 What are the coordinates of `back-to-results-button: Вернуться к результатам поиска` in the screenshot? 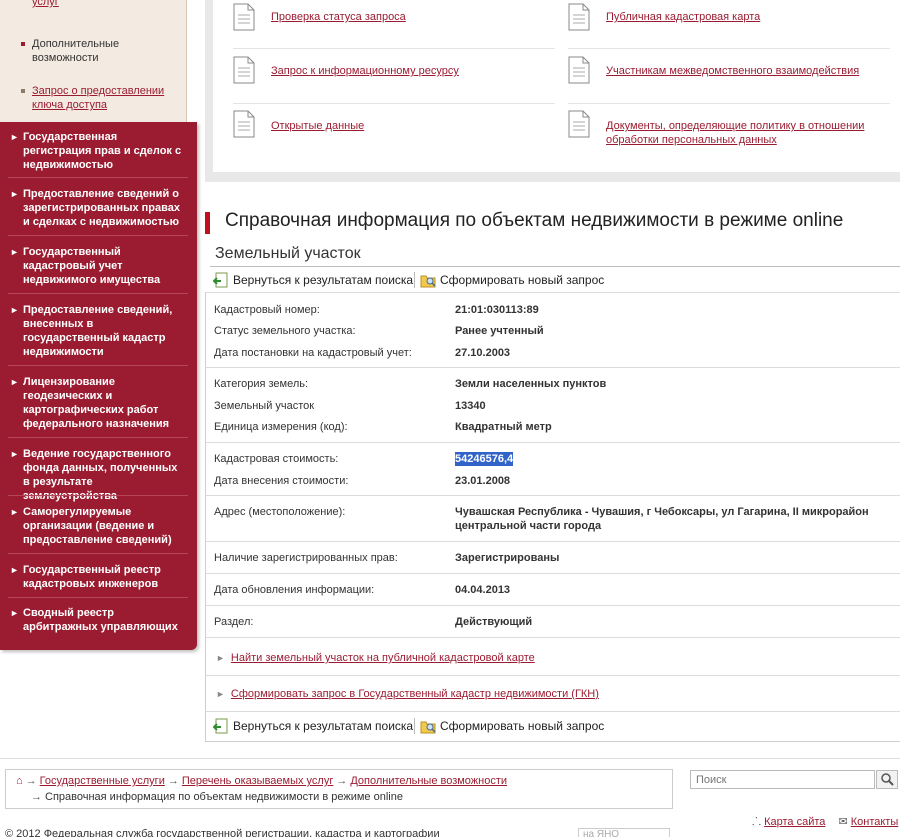 It's located at (313, 280).